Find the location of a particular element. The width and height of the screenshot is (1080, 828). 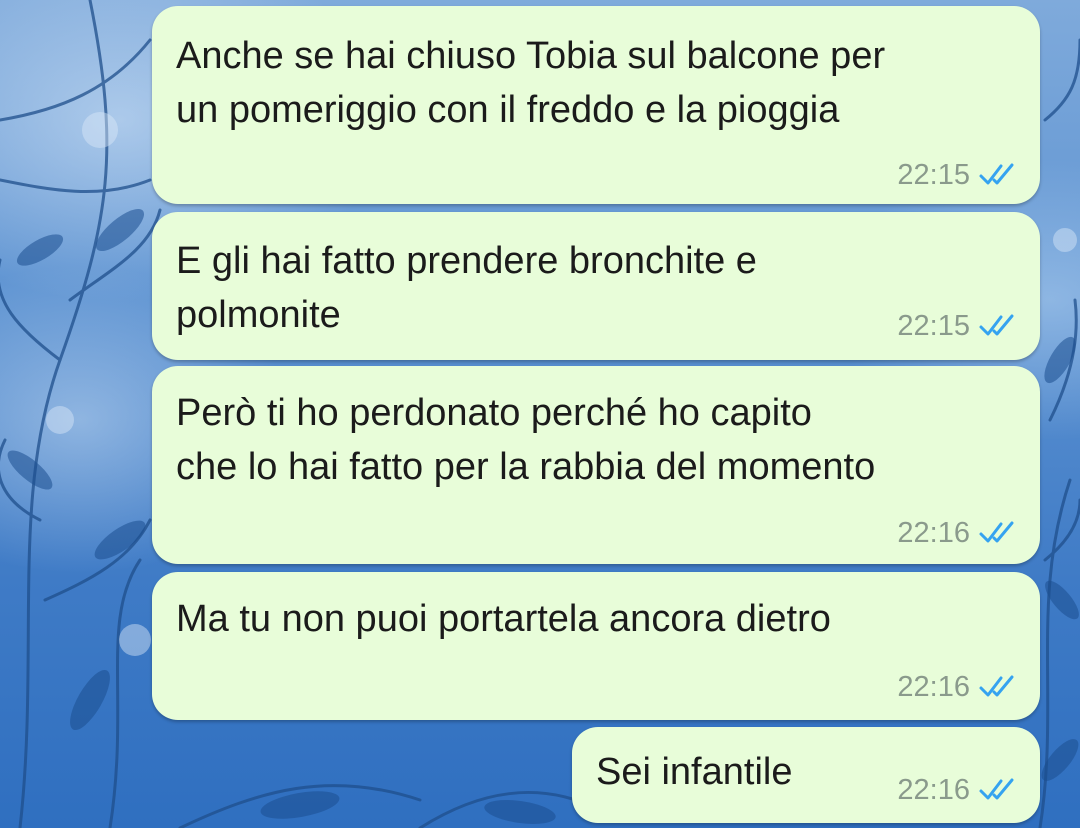

message-text: Sei infantile is located at coordinates (694, 772).